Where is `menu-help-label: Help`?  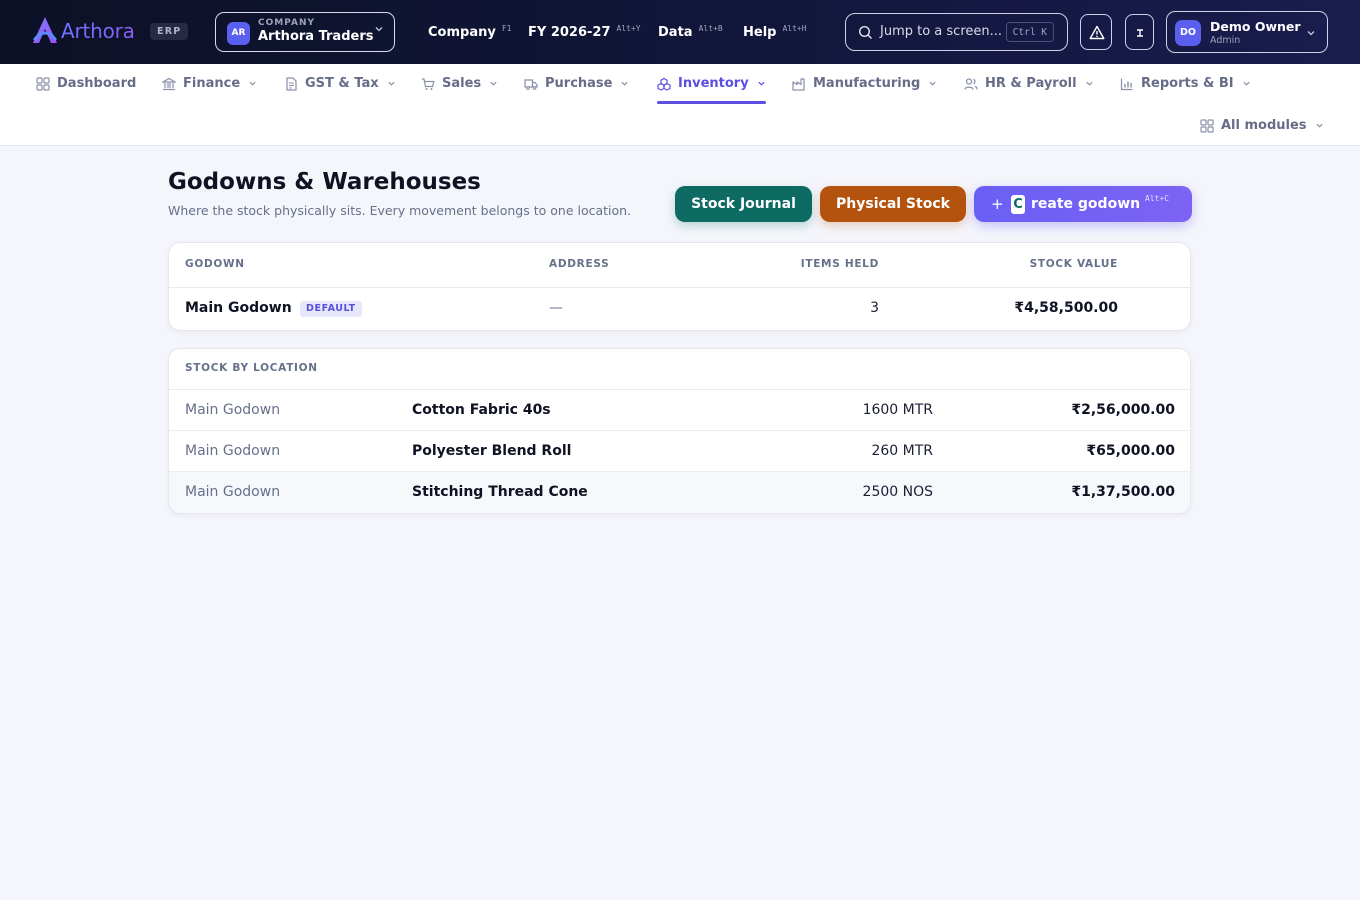 menu-help-label: Help is located at coordinates (760, 32).